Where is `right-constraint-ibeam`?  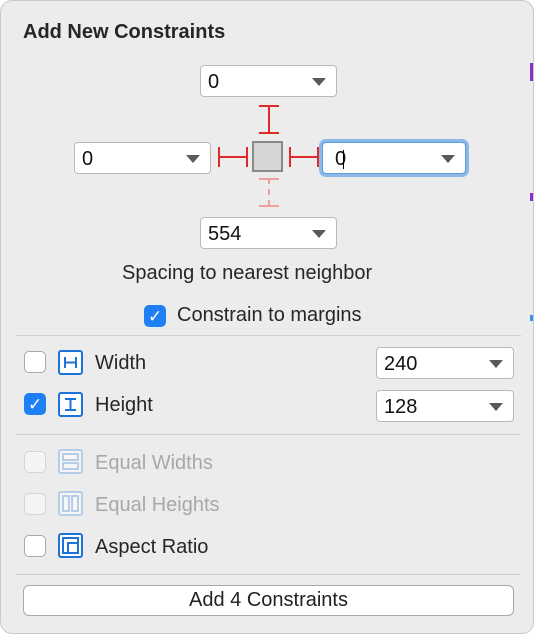
right-constraint-ibeam is located at coordinates (304, 157).